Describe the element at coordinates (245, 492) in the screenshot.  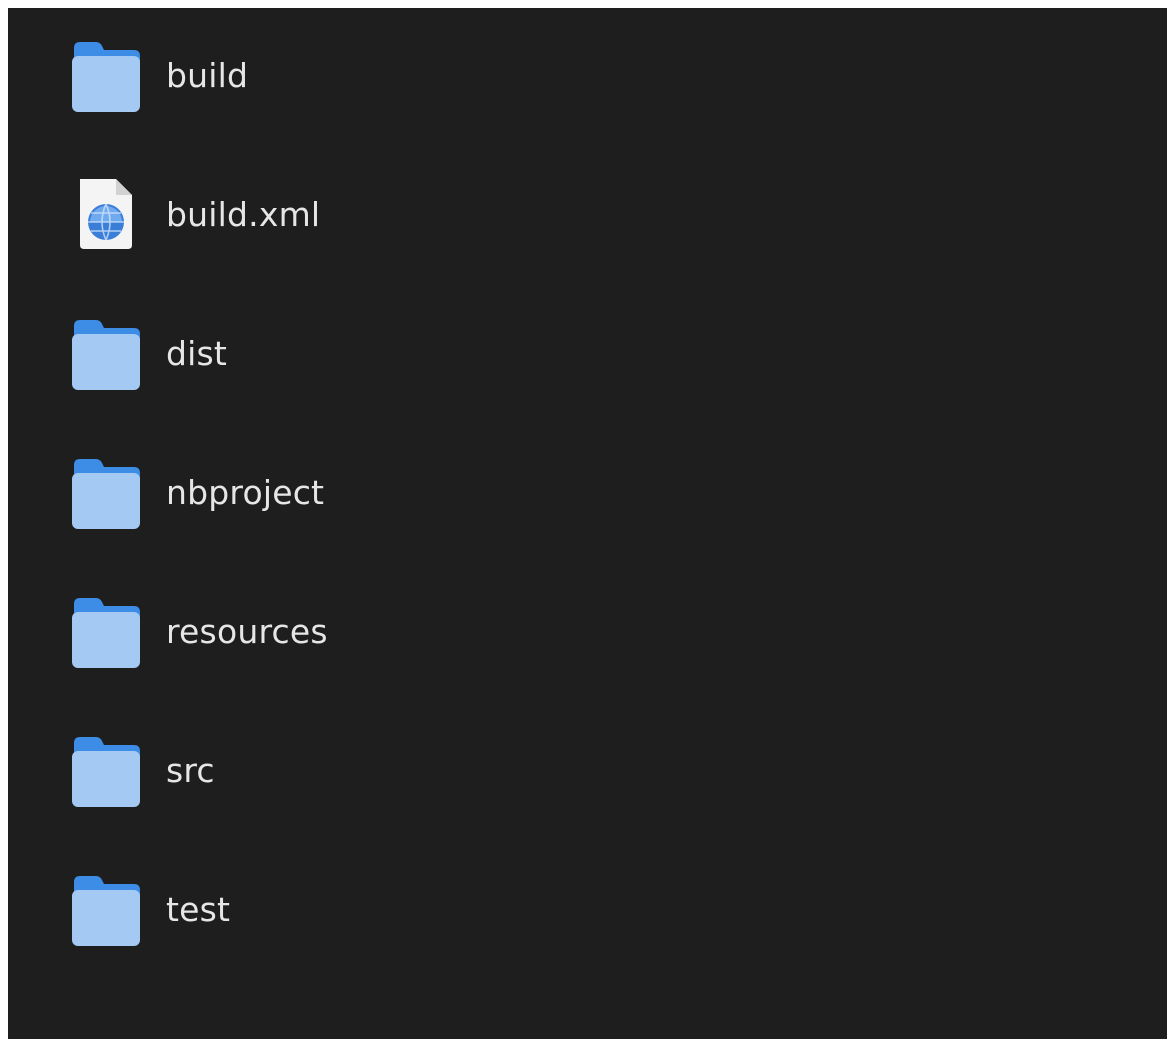
I see `file-name: nbproject` at that location.